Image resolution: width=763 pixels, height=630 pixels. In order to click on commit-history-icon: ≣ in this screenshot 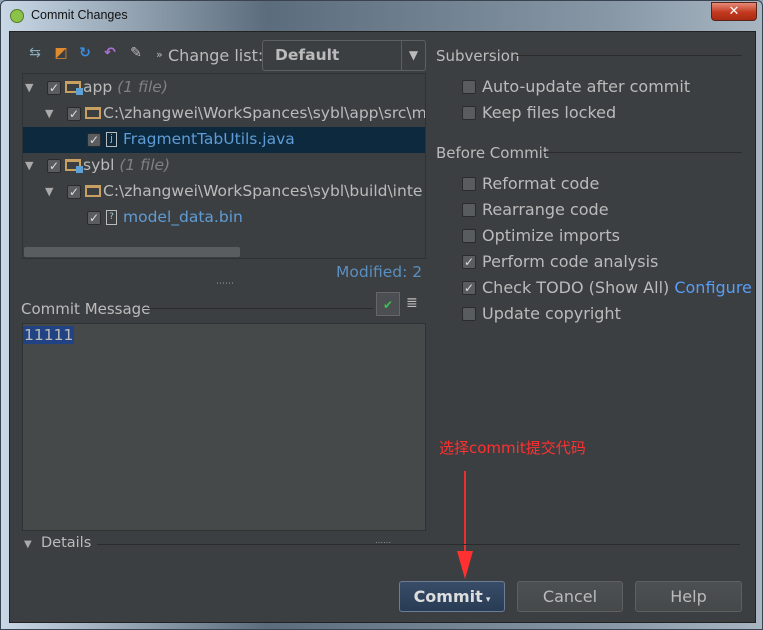, I will do `click(412, 303)`.